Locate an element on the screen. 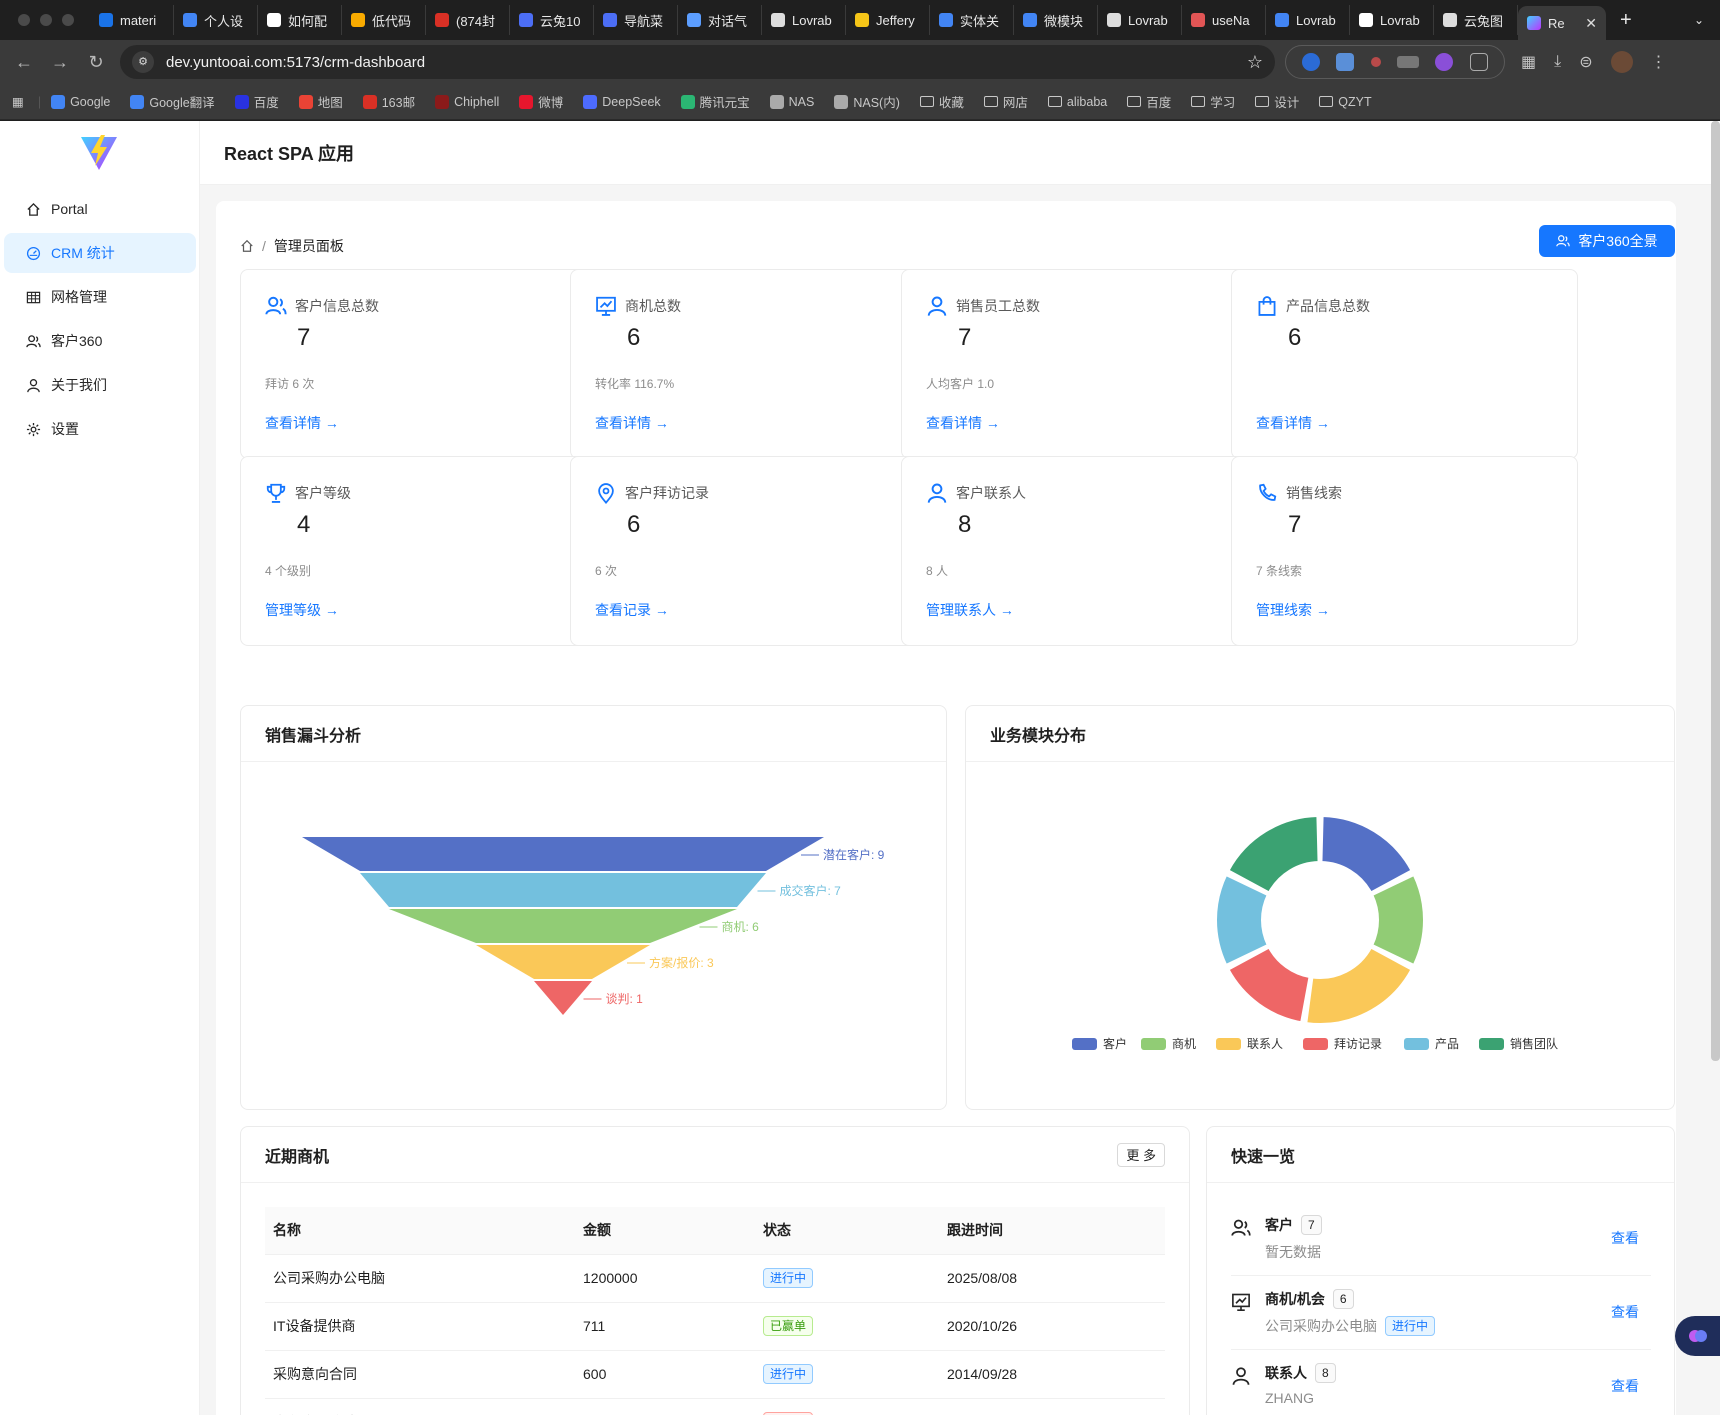  browser-menu-icon: ⋮ is located at coordinates (1659, 62).